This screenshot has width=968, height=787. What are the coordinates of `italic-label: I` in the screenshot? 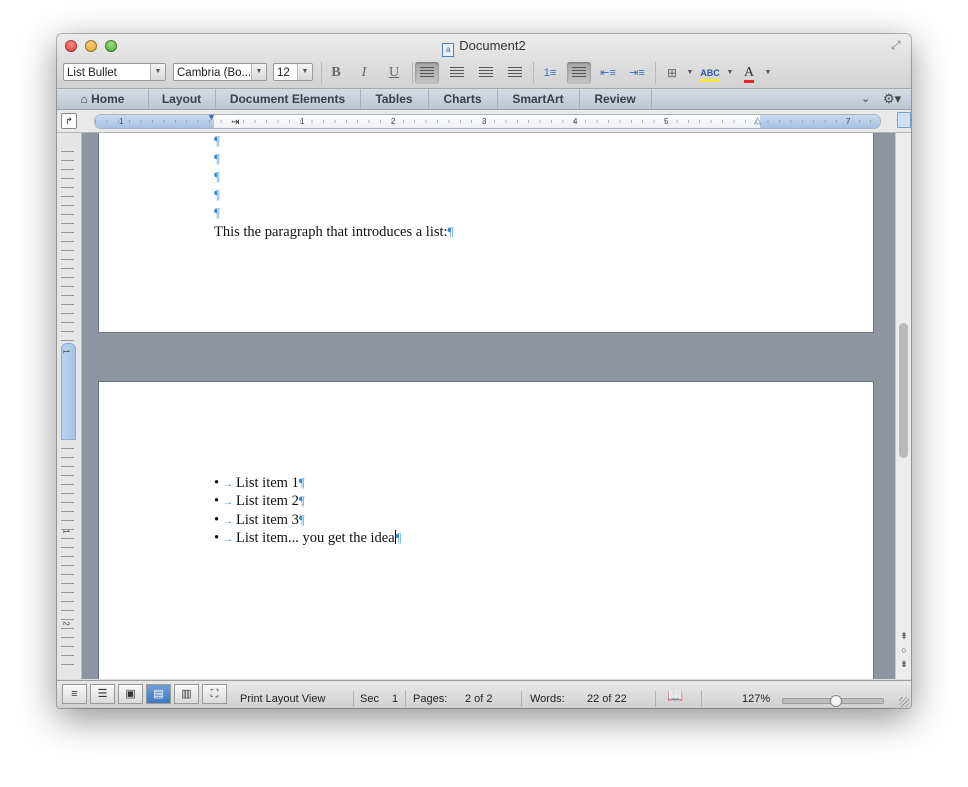 It's located at (364, 72).